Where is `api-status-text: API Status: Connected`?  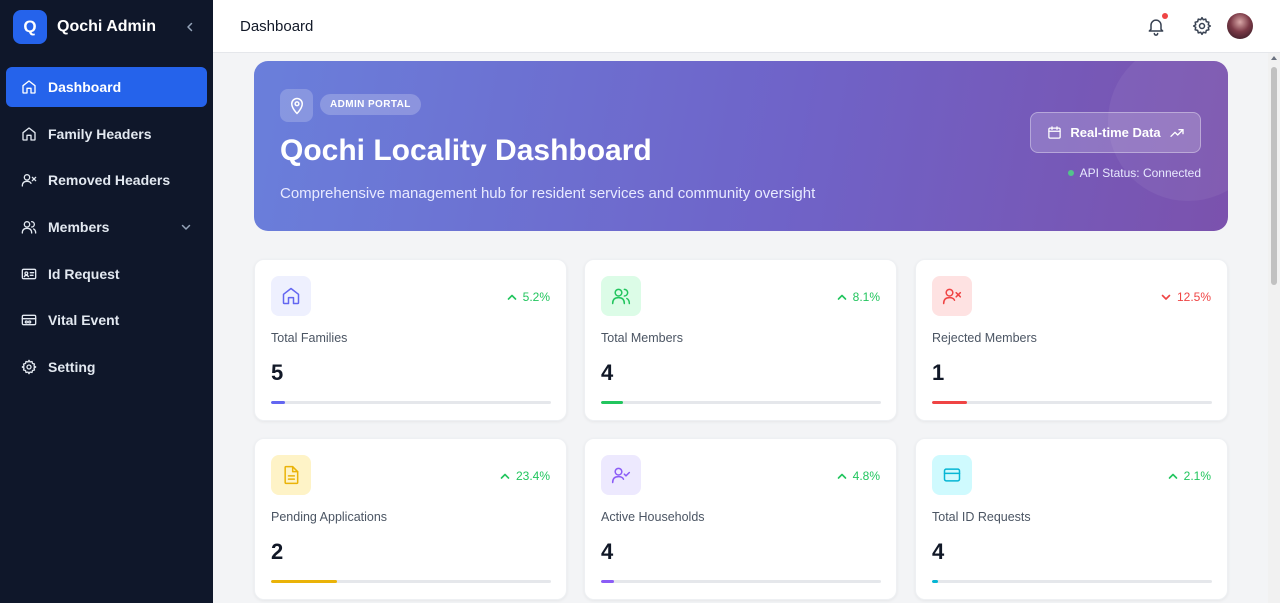
api-status-text: API Status: Connected is located at coordinates (1140, 173).